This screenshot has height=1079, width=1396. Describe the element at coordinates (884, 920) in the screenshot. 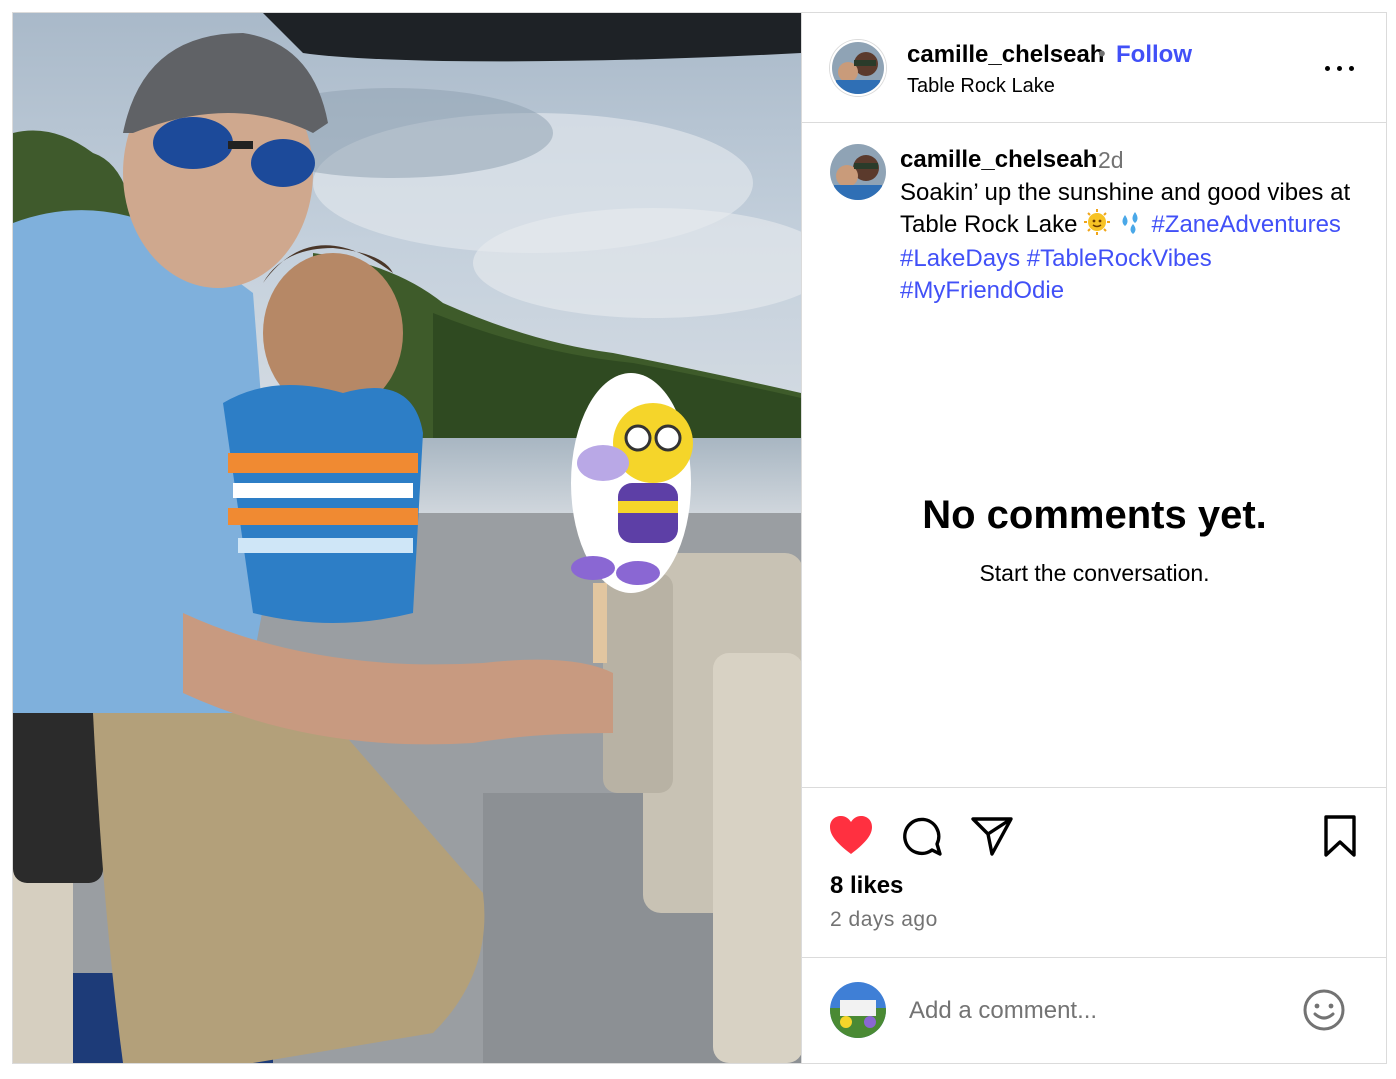

I see `post-date: 2 days ago` at that location.